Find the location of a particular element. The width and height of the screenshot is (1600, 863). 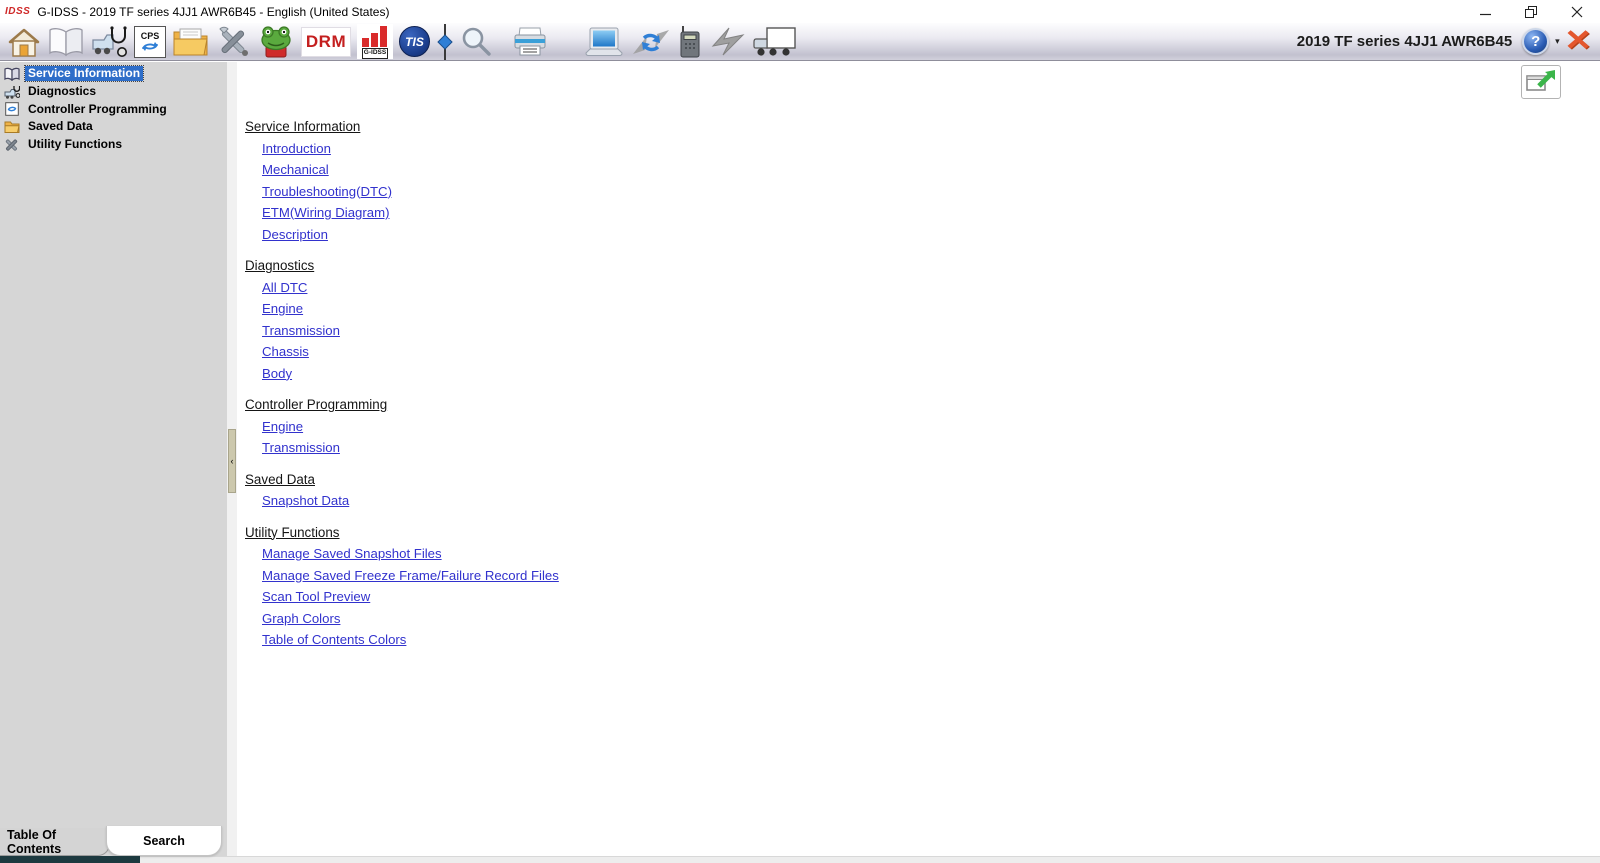

minimize-button is located at coordinates (1485, 11).